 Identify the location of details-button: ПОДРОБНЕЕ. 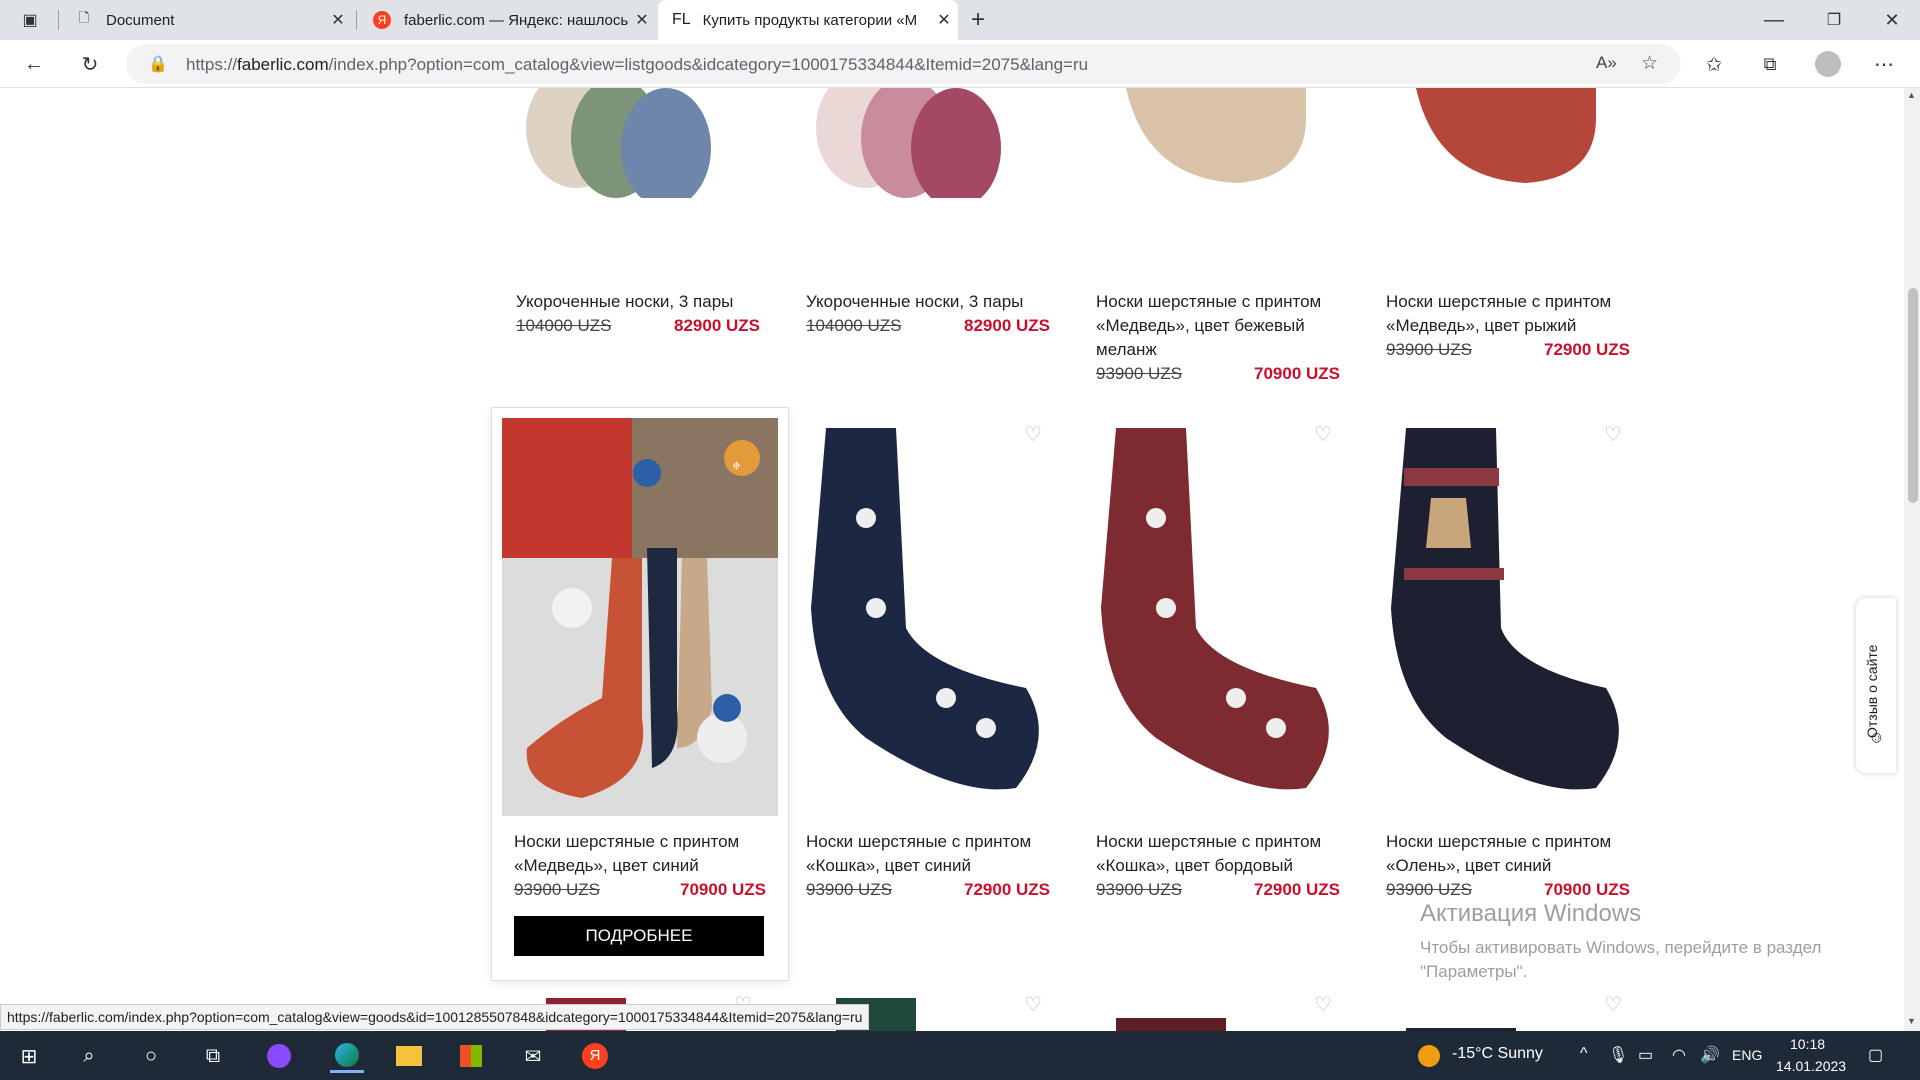
(639, 936).